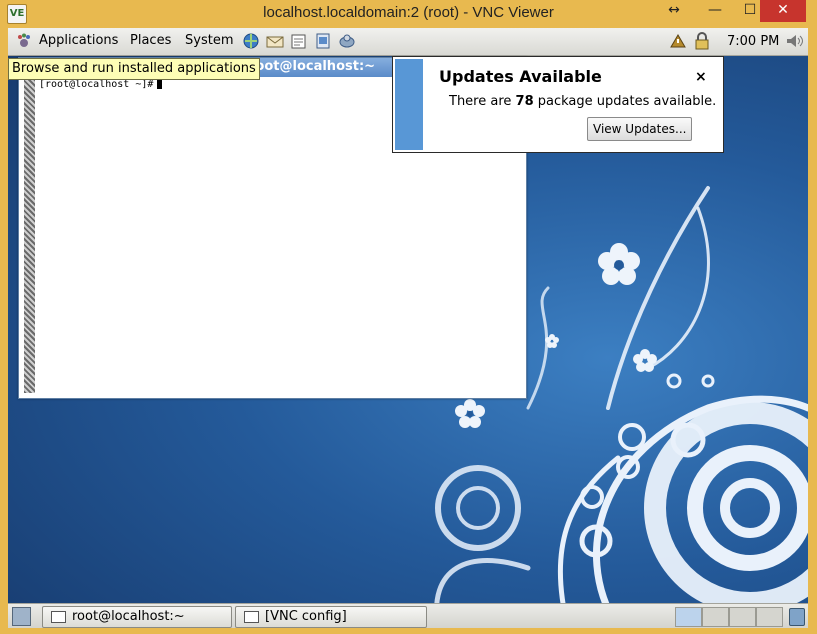 This screenshot has width=817, height=634. Describe the element at coordinates (306, 616) in the screenshot. I see `taskbar-item-label: [VNC config]` at that location.